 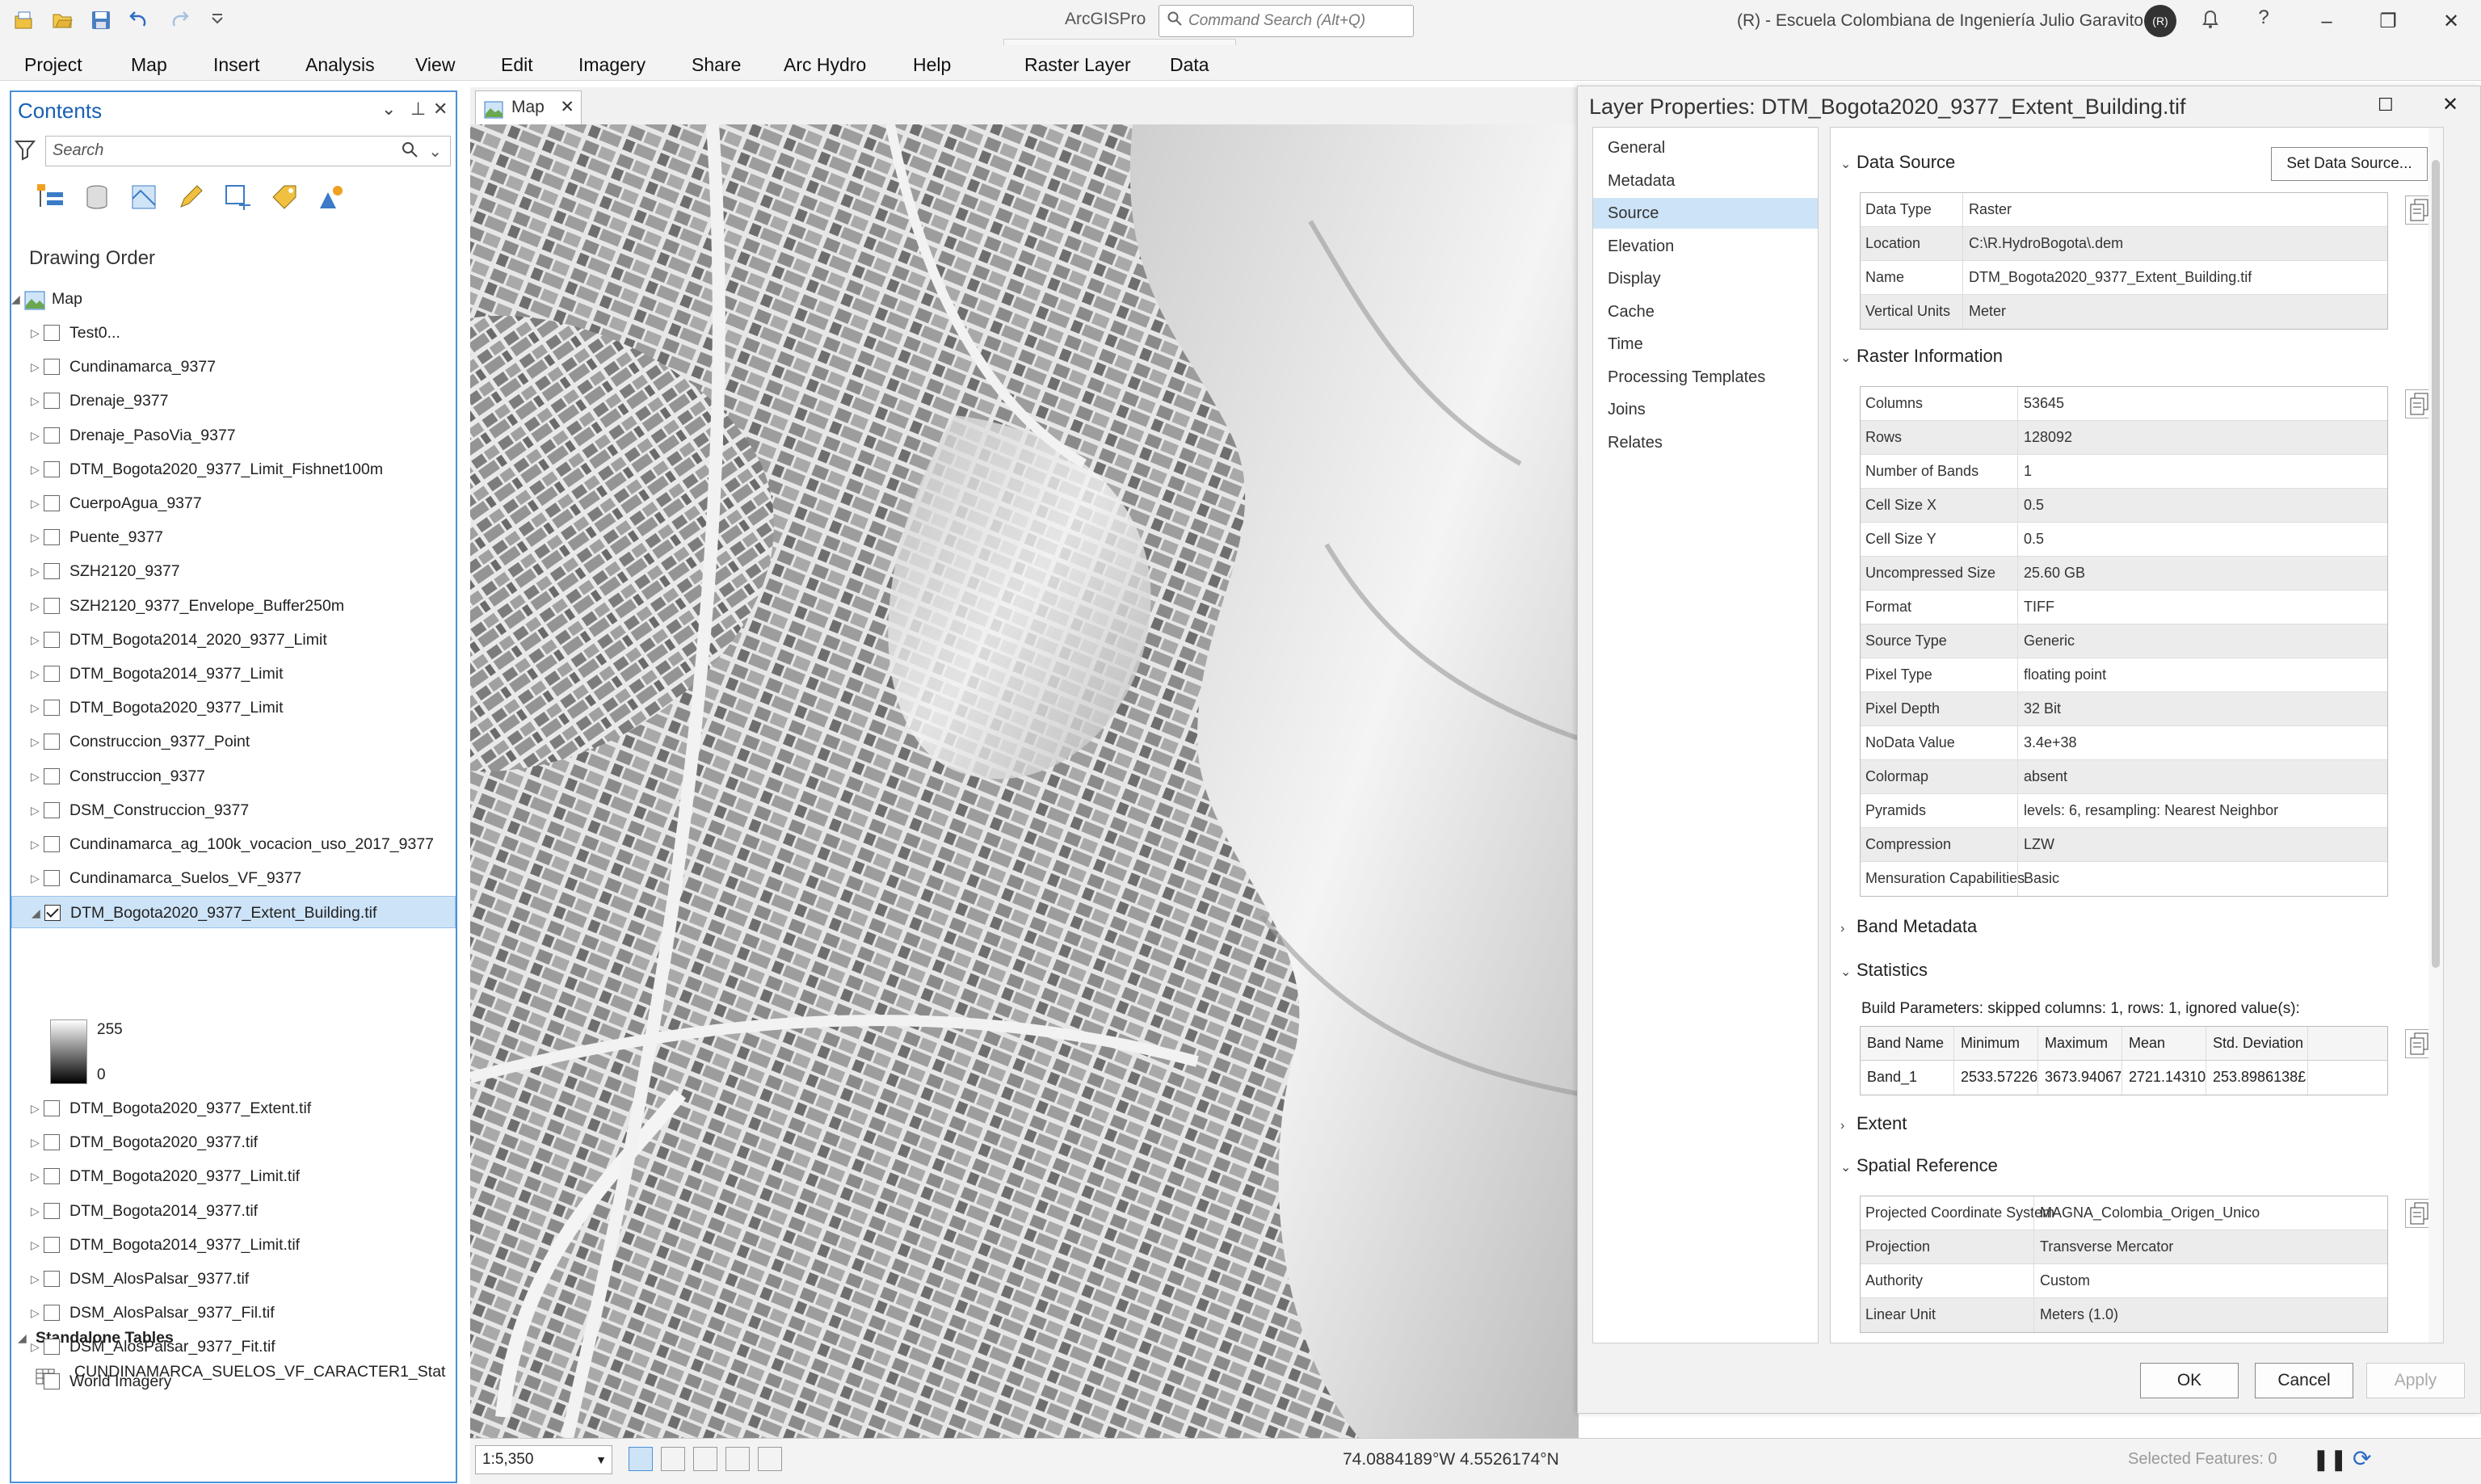 What do you see at coordinates (2388, 21) in the screenshot?
I see `restore-icon: ❐` at bounding box center [2388, 21].